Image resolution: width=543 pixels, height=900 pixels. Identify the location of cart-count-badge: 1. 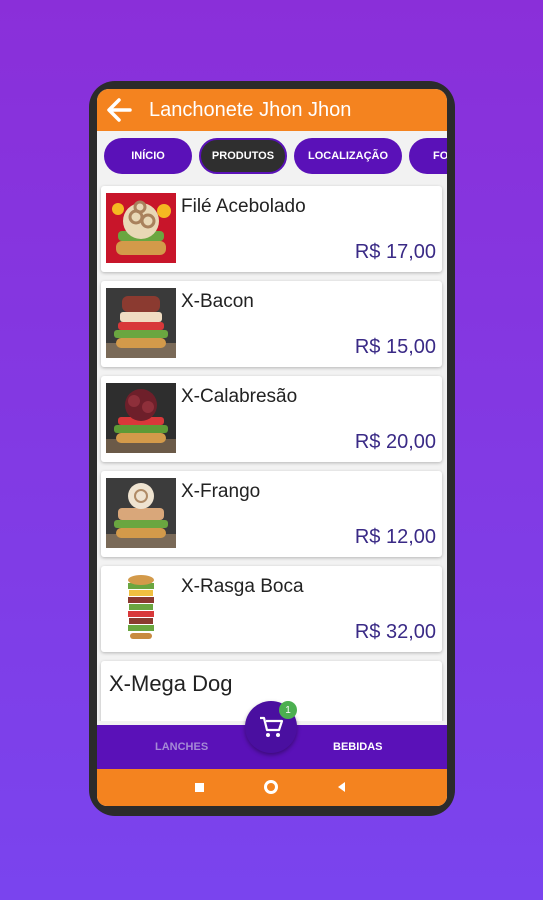
(288, 710).